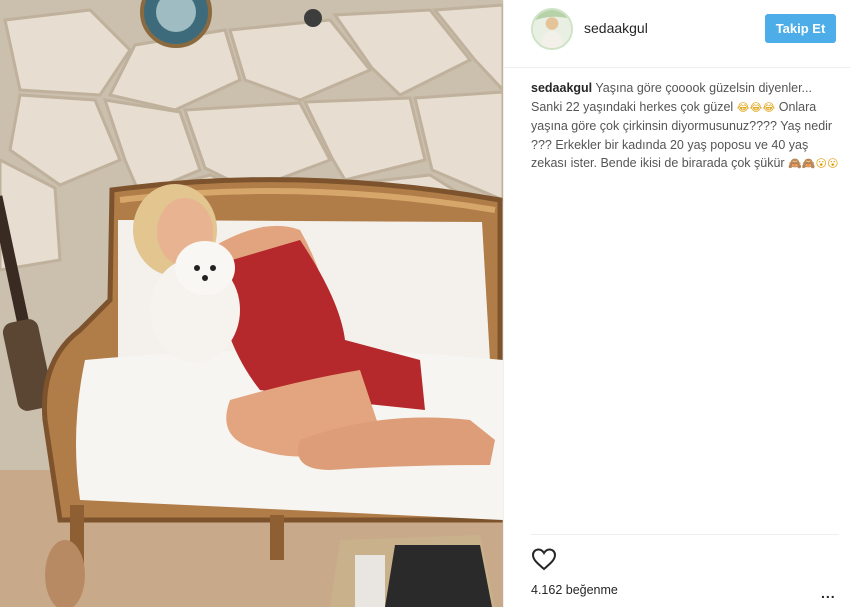 The width and height of the screenshot is (850, 607). Describe the element at coordinates (685, 534) in the screenshot. I see `actions-divider` at that location.